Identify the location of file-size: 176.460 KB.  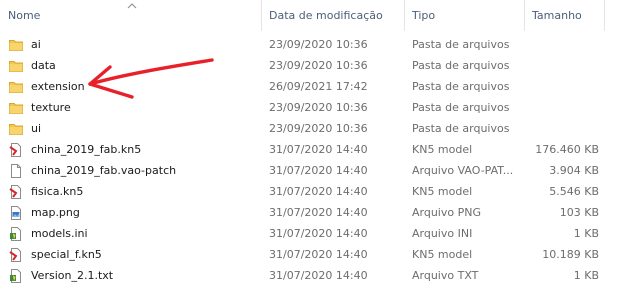
(567, 149).